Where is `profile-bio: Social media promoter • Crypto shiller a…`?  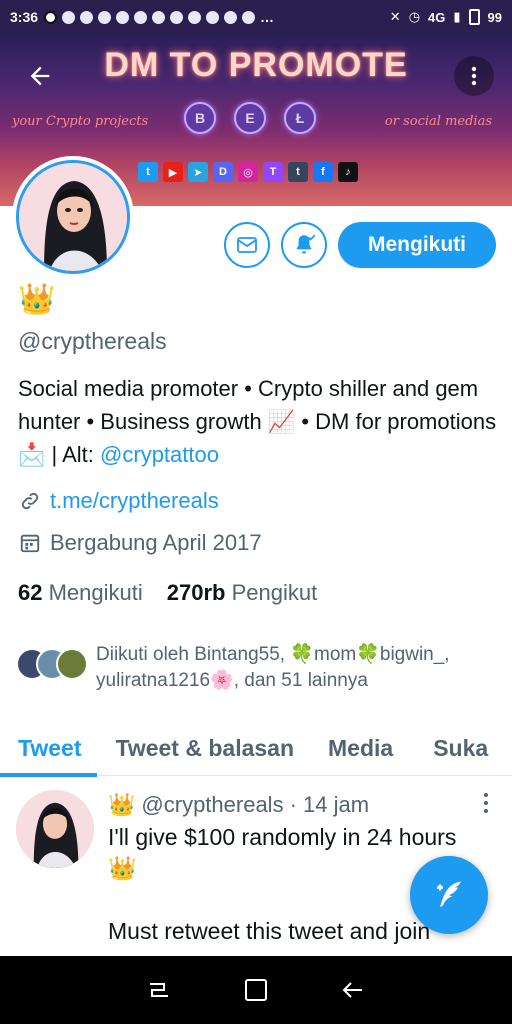
profile-bio: Social media promoter • Crypto shiller a… is located at coordinates (258, 421).